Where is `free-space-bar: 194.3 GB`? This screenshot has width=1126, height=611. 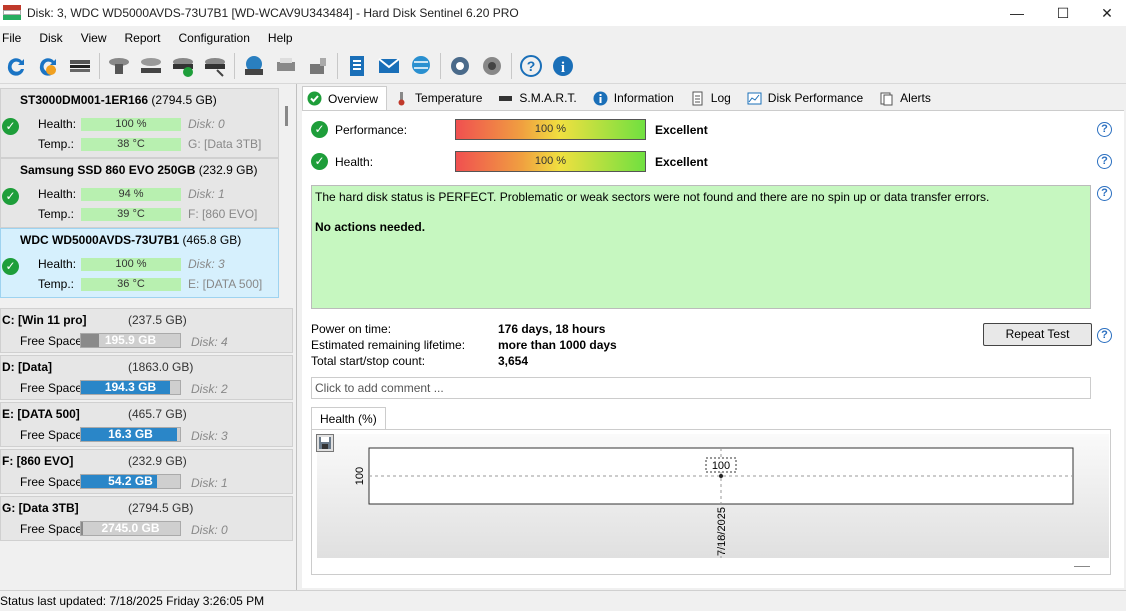
free-space-bar: 194.3 GB is located at coordinates (130, 387).